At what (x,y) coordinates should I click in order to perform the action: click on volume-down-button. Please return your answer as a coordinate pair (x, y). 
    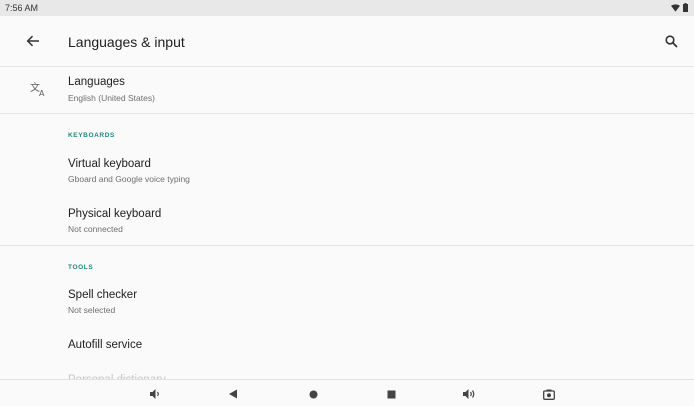
    Looking at the image, I should click on (155, 394).